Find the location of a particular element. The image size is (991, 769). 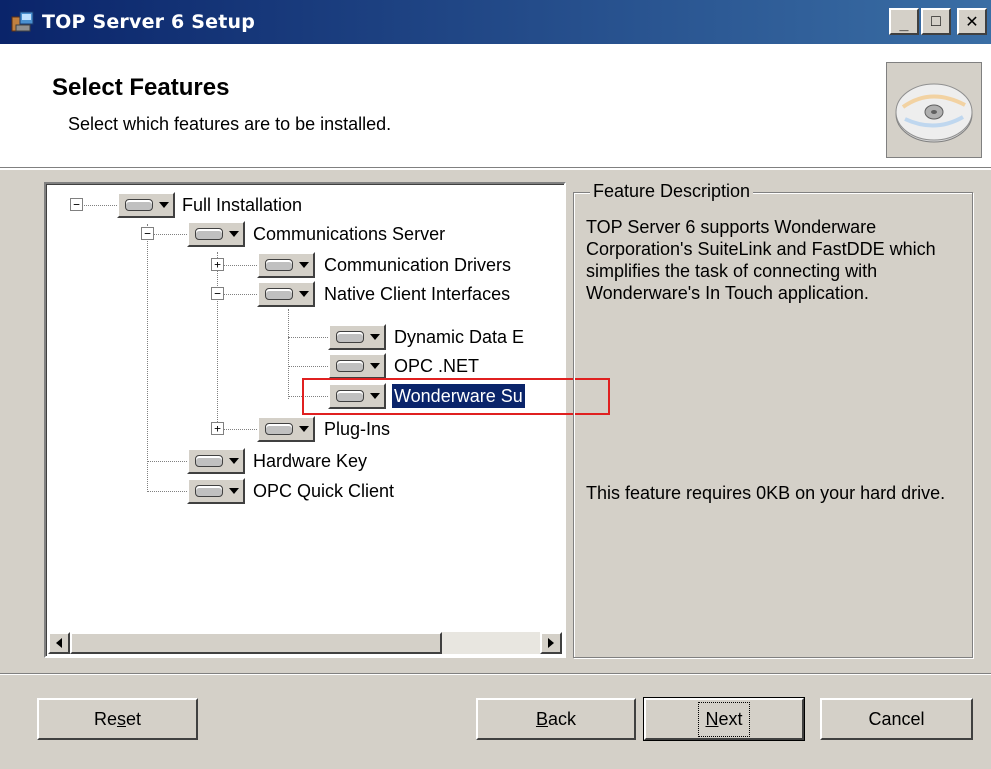

tree-item-communications-server: Communications Server is located at coordinates (349, 234).